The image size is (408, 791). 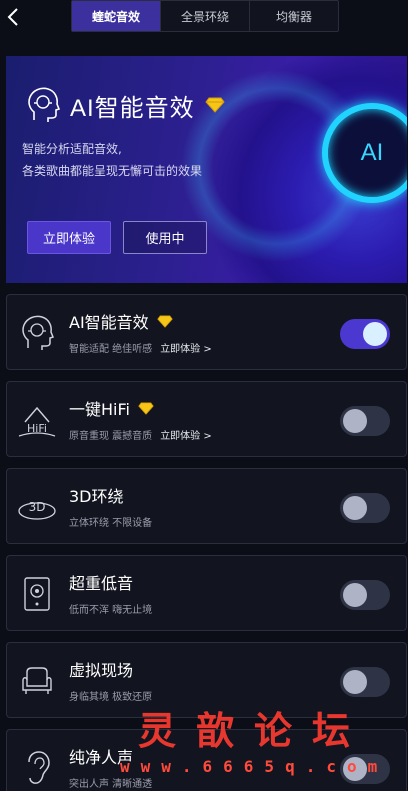 What do you see at coordinates (206, 332) in the screenshot?
I see `effect-card-ai: AI智能音效 智能适配 绝佳听感 立即体验 >` at bounding box center [206, 332].